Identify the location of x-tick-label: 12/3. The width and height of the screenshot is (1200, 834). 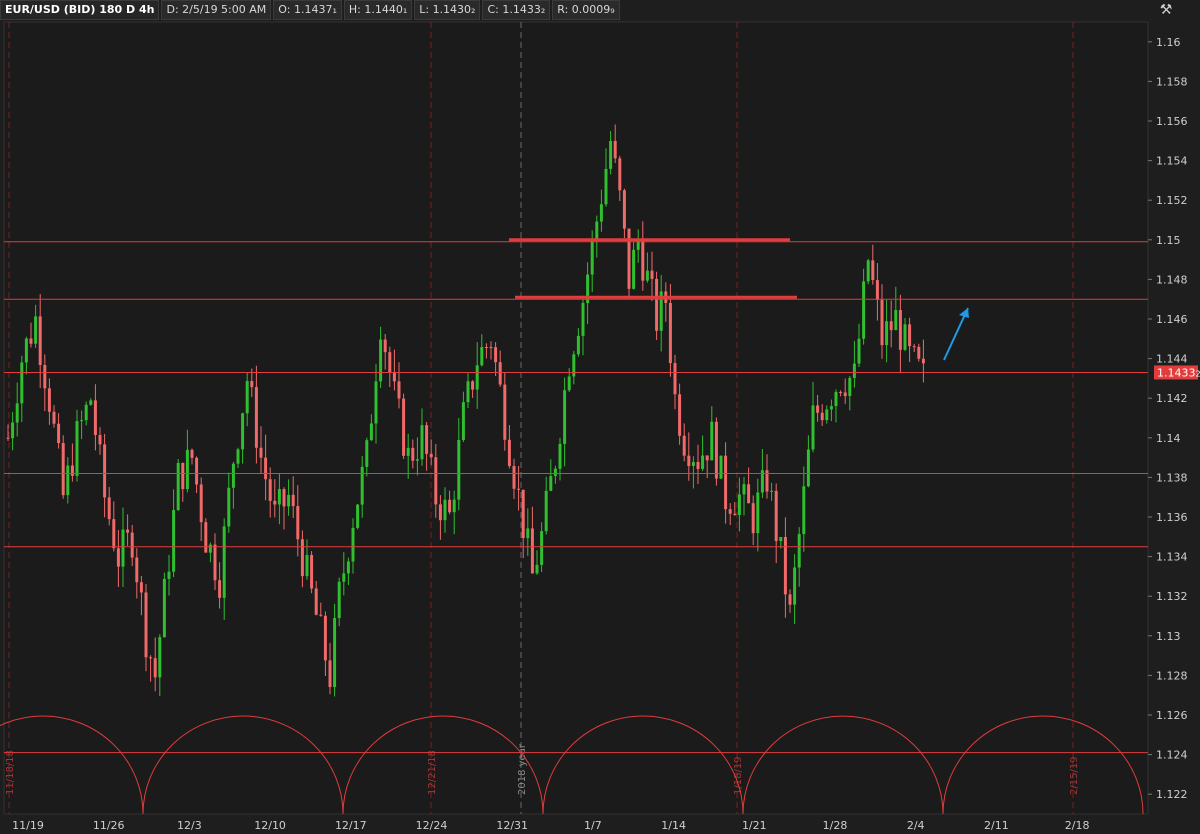
(189, 825).